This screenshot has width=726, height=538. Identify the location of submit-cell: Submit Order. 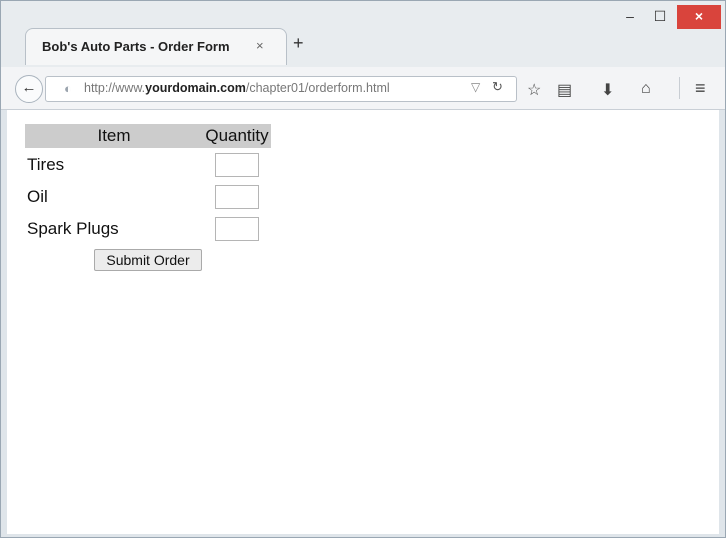
(148, 259).